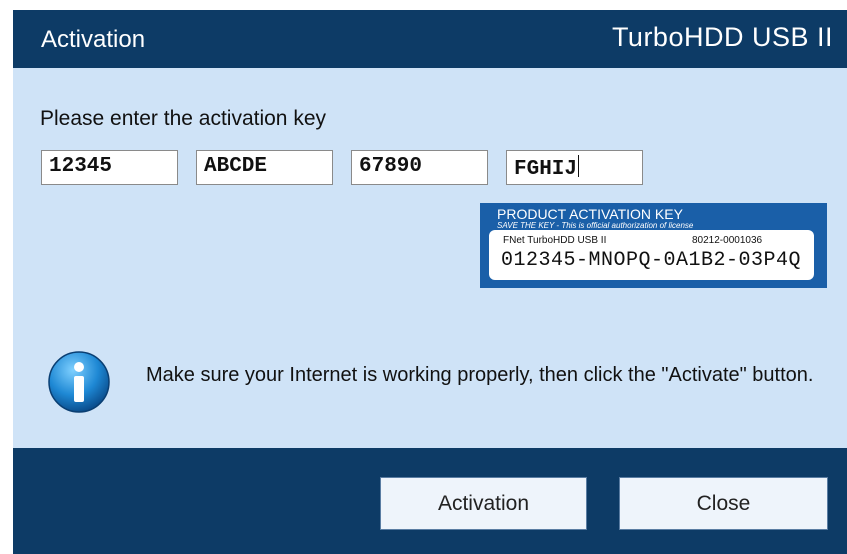  I want to click on key-field-1: 12345, so click(109, 167).